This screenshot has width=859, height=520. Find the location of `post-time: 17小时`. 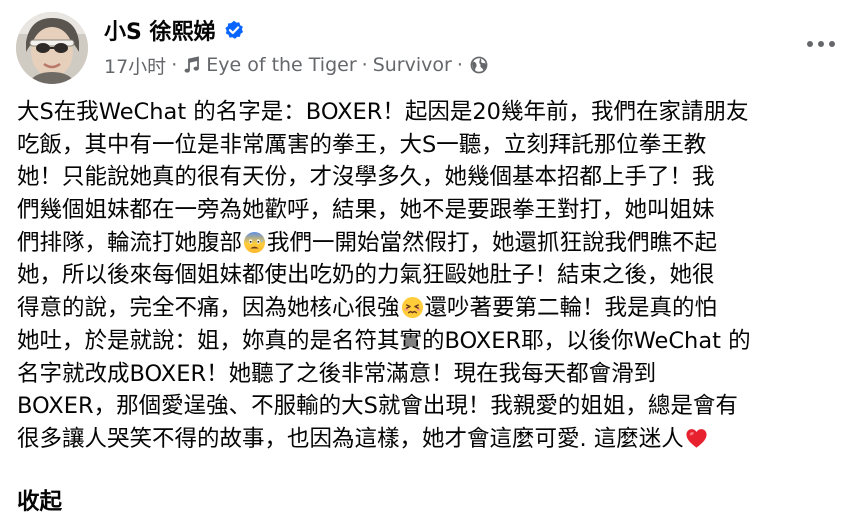

post-time: 17小时 is located at coordinates (135, 65).